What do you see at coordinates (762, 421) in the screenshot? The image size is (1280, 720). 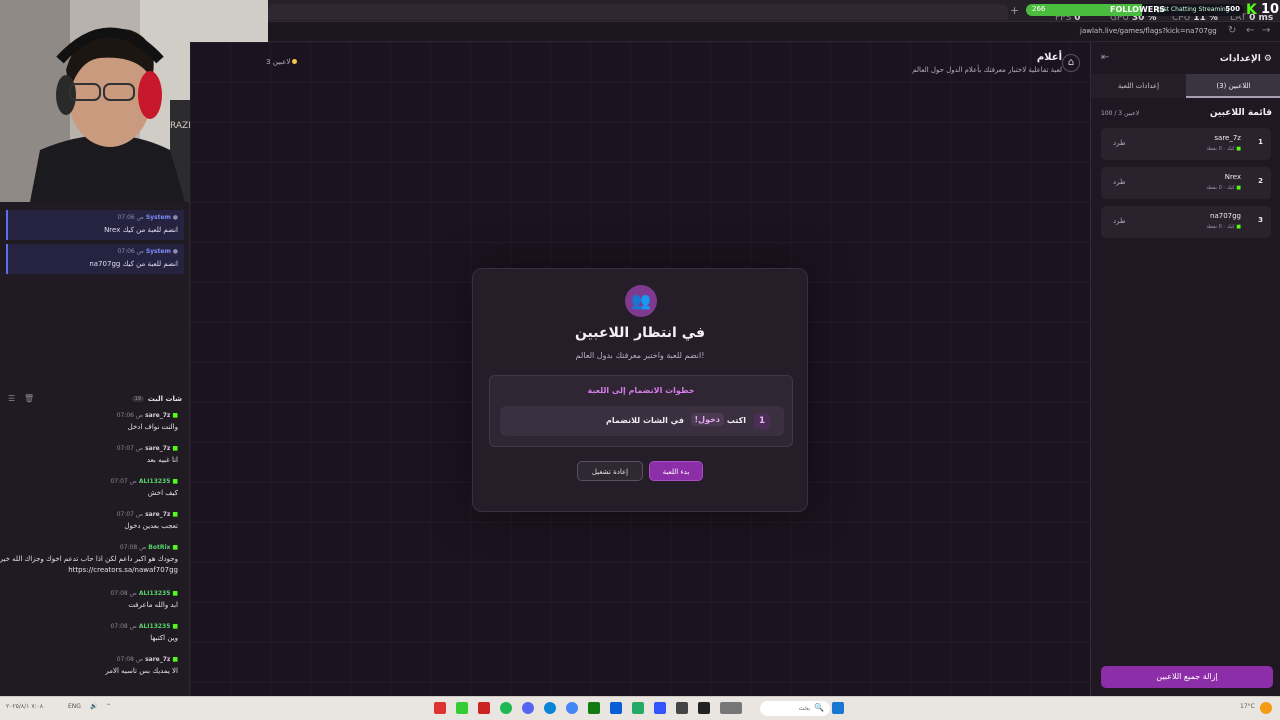 I see `step-number: 1` at bounding box center [762, 421].